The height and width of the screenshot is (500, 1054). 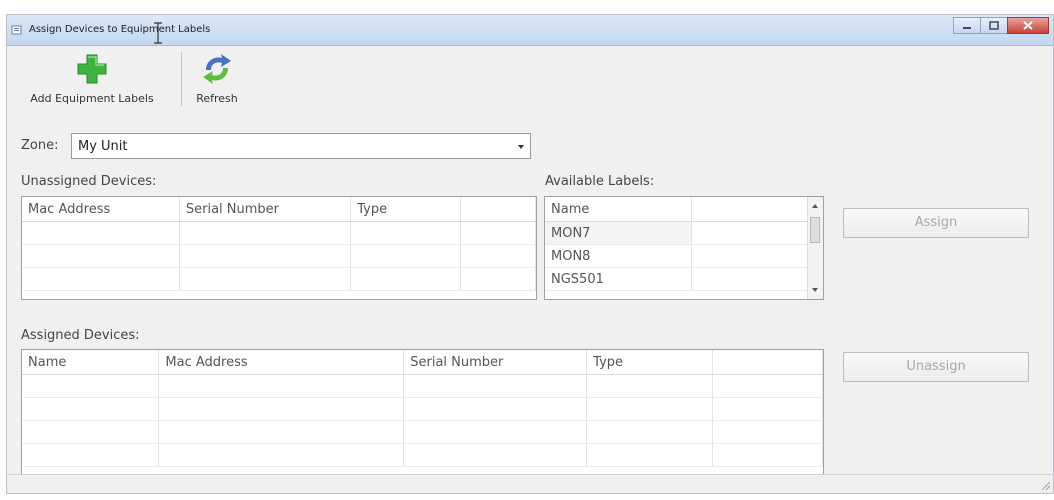 I want to click on close-button, so click(x=1028, y=25).